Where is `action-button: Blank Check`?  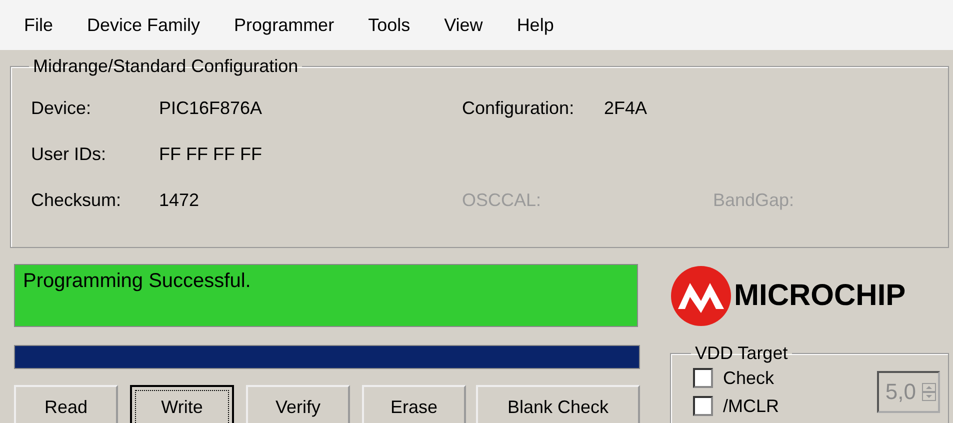
action-button: Blank Check is located at coordinates (558, 404).